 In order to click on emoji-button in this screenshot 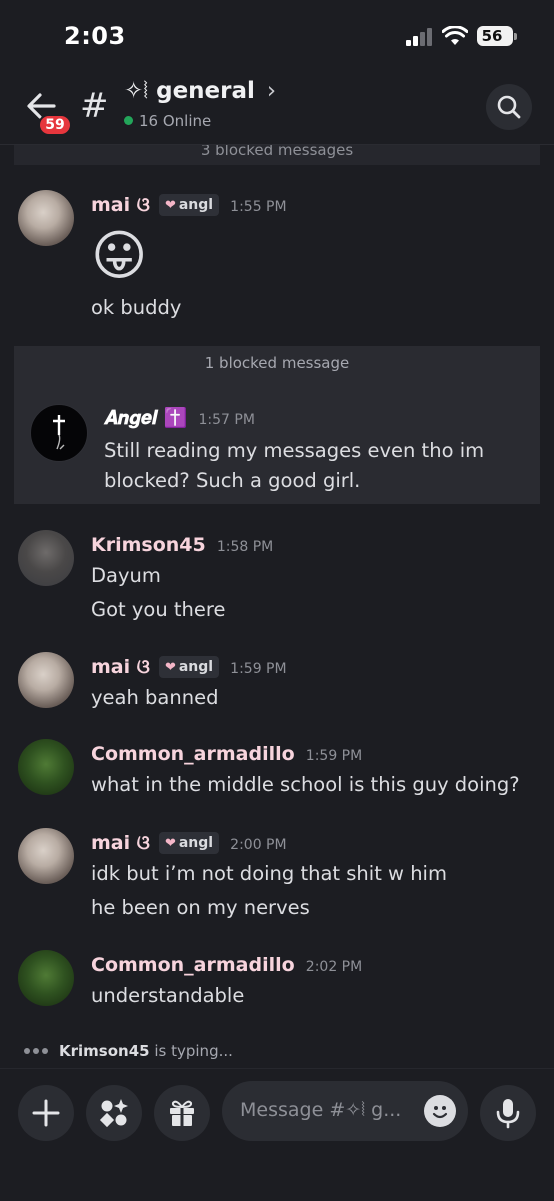, I will do `click(440, 1111)`.